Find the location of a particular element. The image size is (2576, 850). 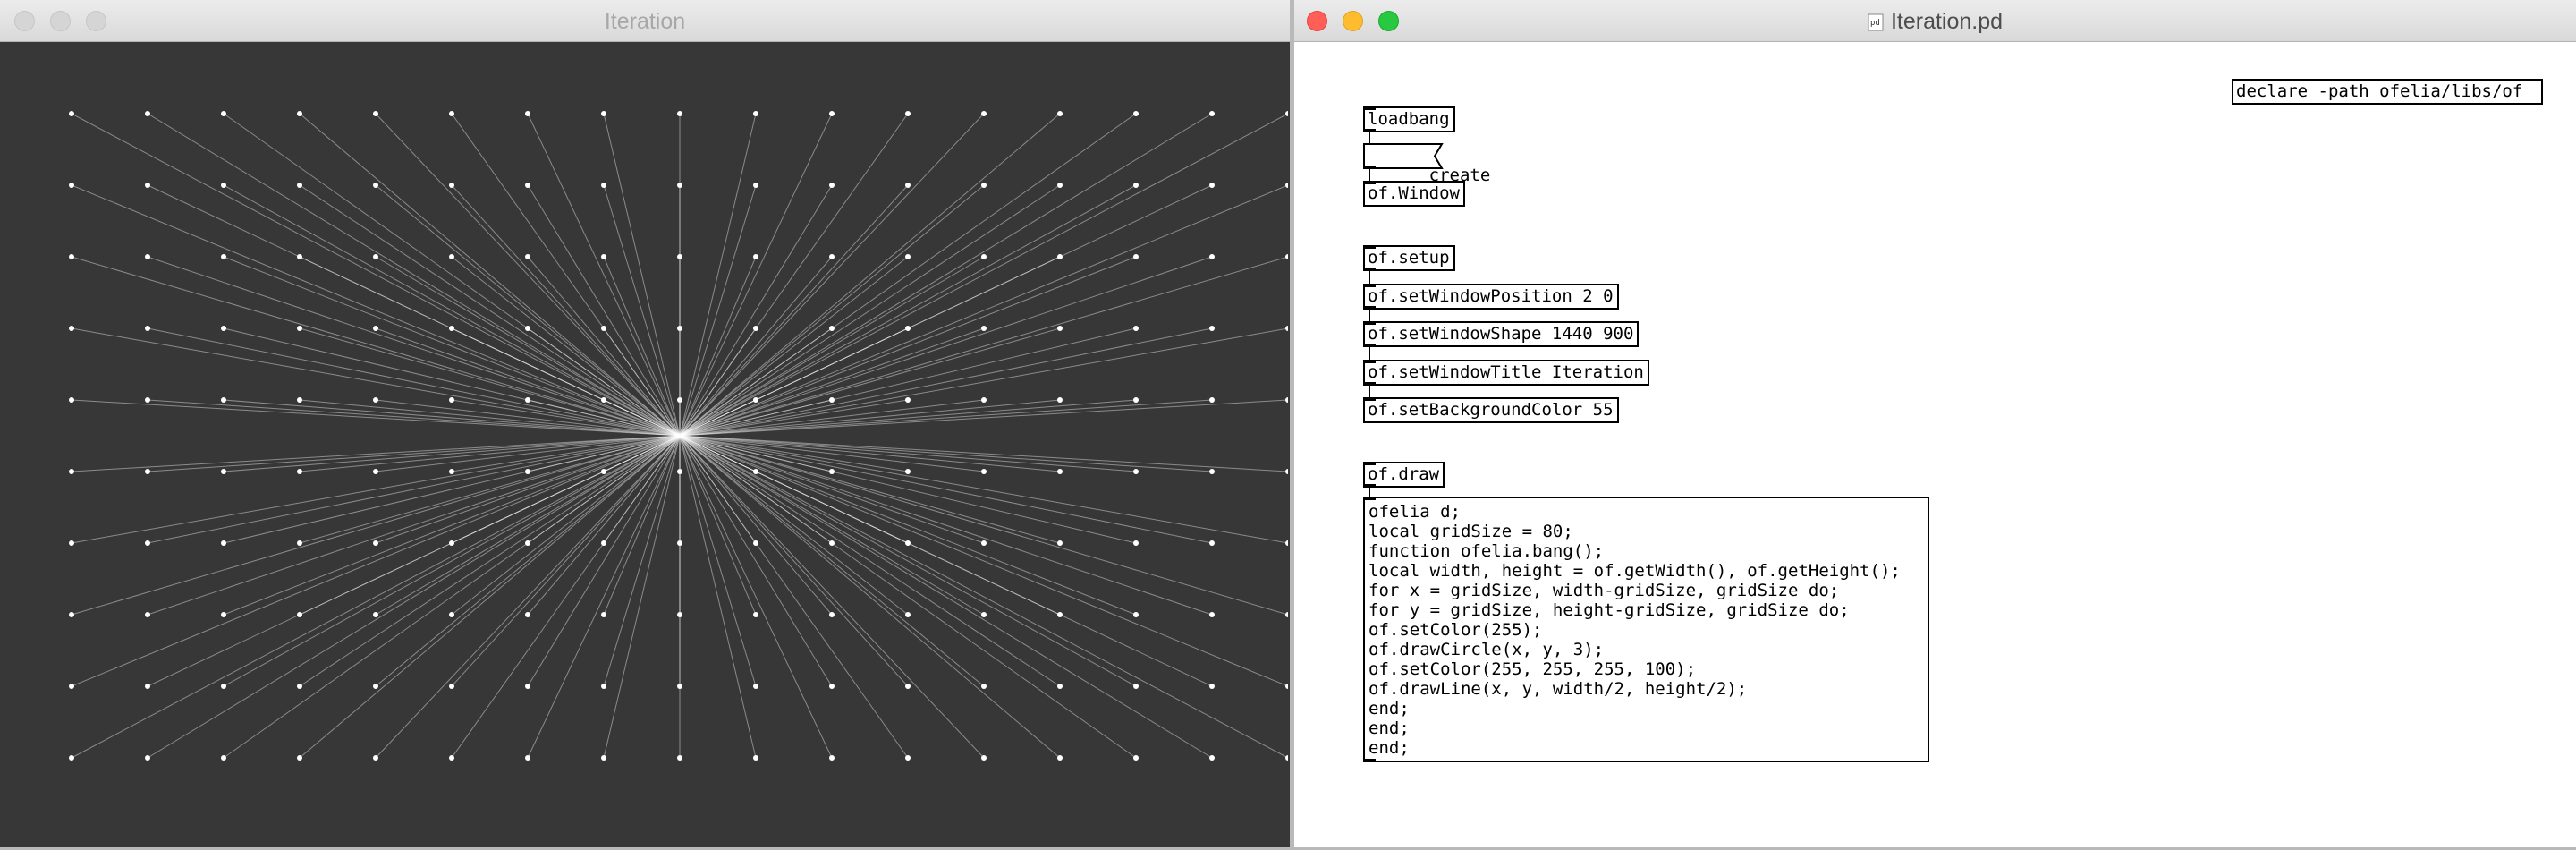

patch-window-titlebar: pd Iteration.pd is located at coordinates (1935, 21).